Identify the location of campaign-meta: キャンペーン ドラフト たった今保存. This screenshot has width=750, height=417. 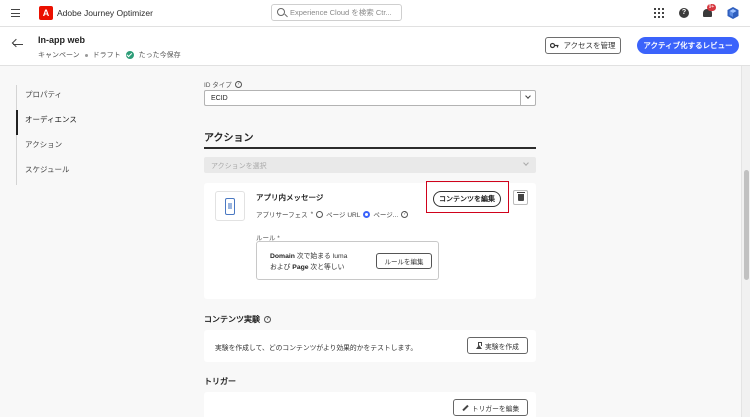
(109, 55).